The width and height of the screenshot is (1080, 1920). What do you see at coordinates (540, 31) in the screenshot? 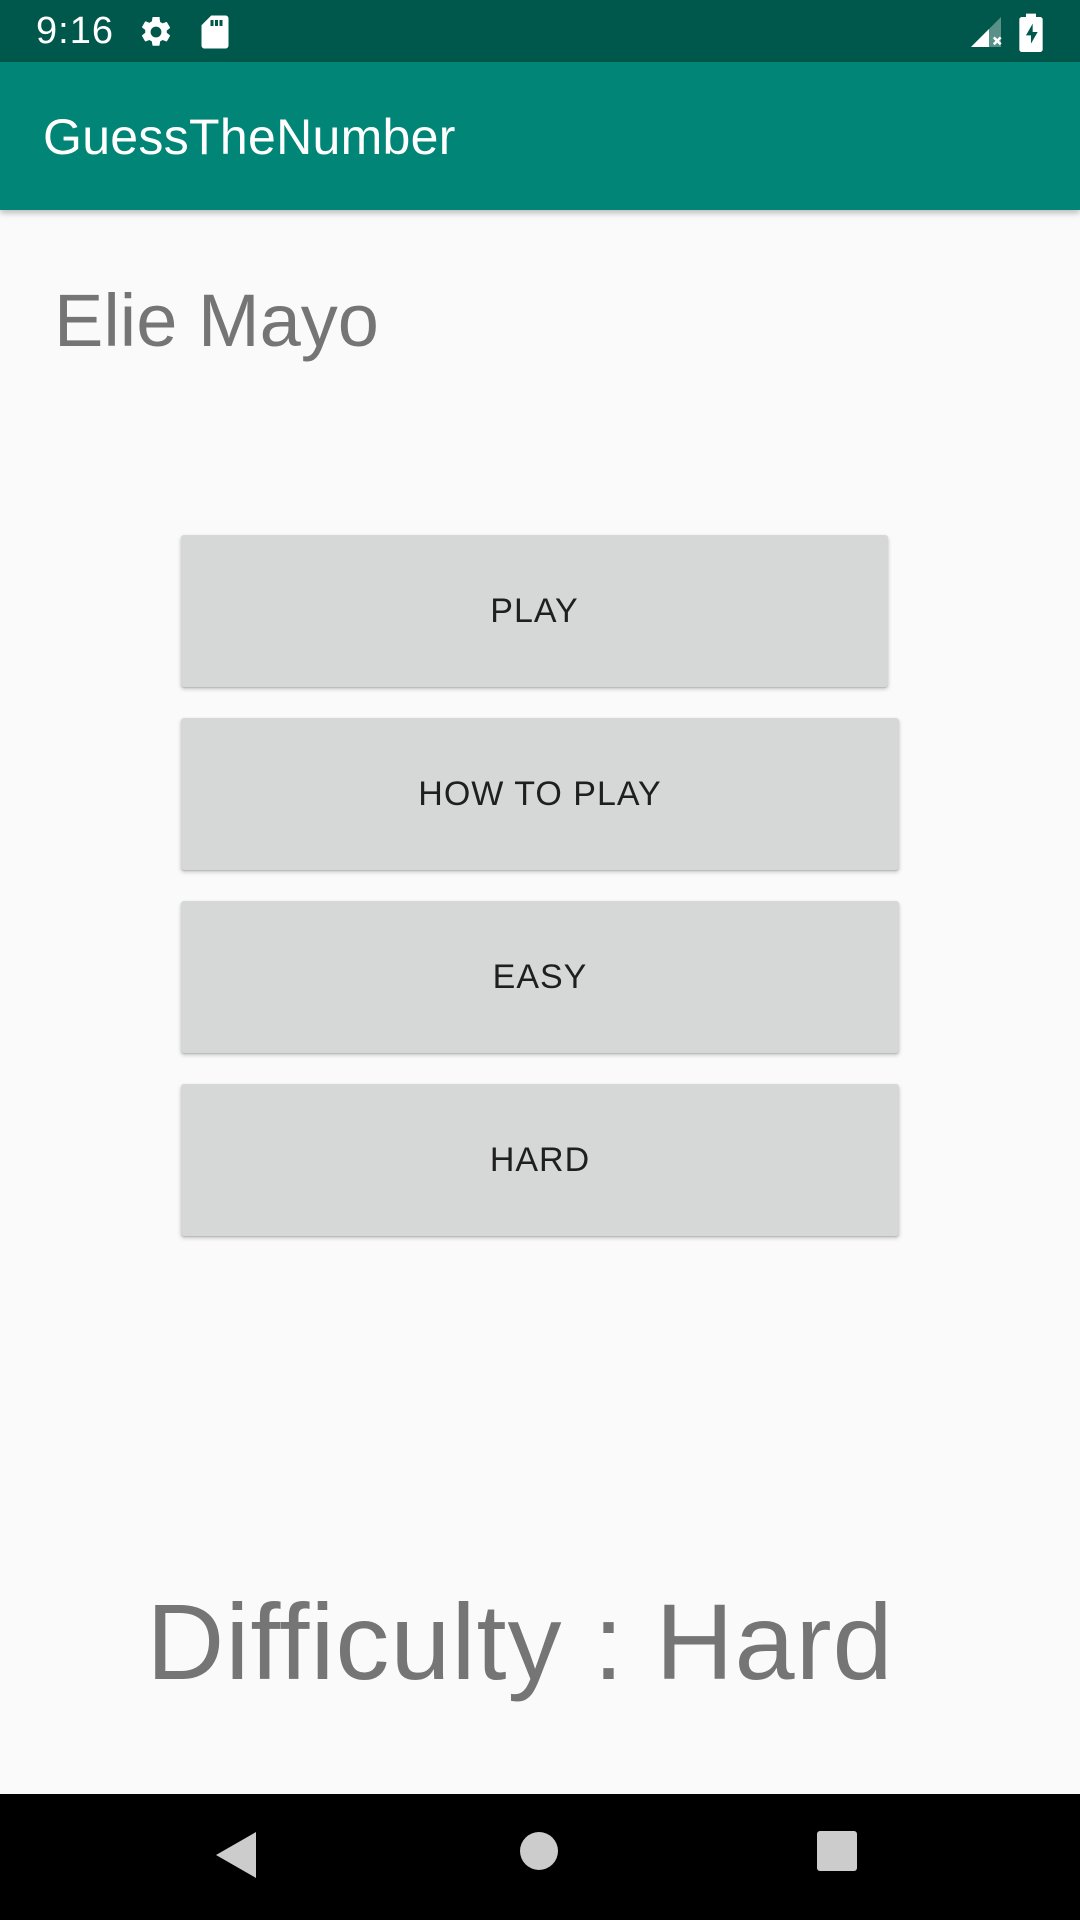
I see `status-bar: 9:16` at bounding box center [540, 31].